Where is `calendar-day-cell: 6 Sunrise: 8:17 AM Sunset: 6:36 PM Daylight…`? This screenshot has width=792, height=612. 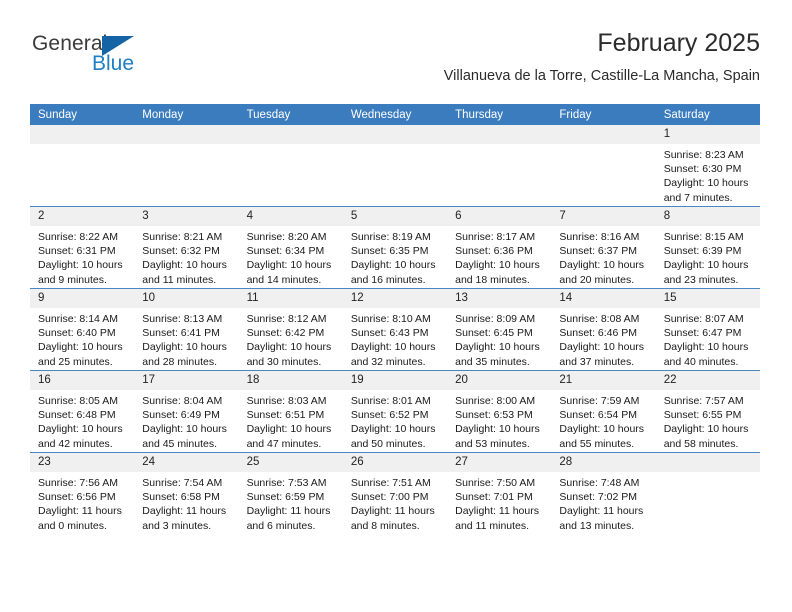 calendar-day-cell: 6 Sunrise: 8:17 AM Sunset: 6:36 PM Daylight… is located at coordinates (499, 247).